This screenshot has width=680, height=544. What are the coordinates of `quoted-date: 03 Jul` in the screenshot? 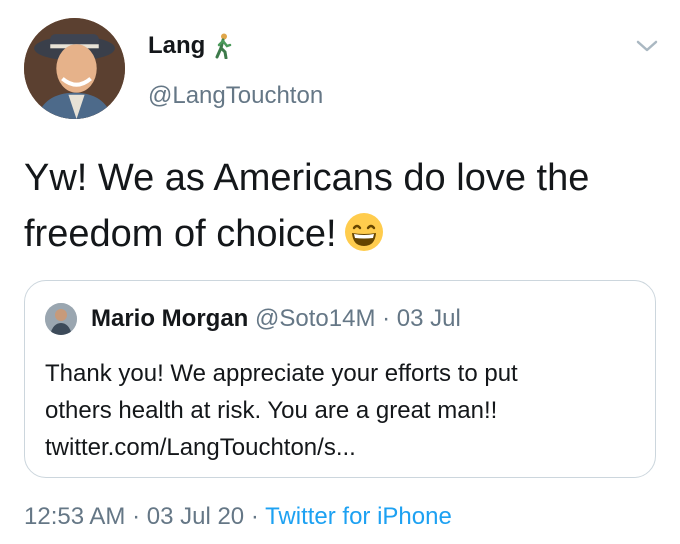 It's located at (429, 318).